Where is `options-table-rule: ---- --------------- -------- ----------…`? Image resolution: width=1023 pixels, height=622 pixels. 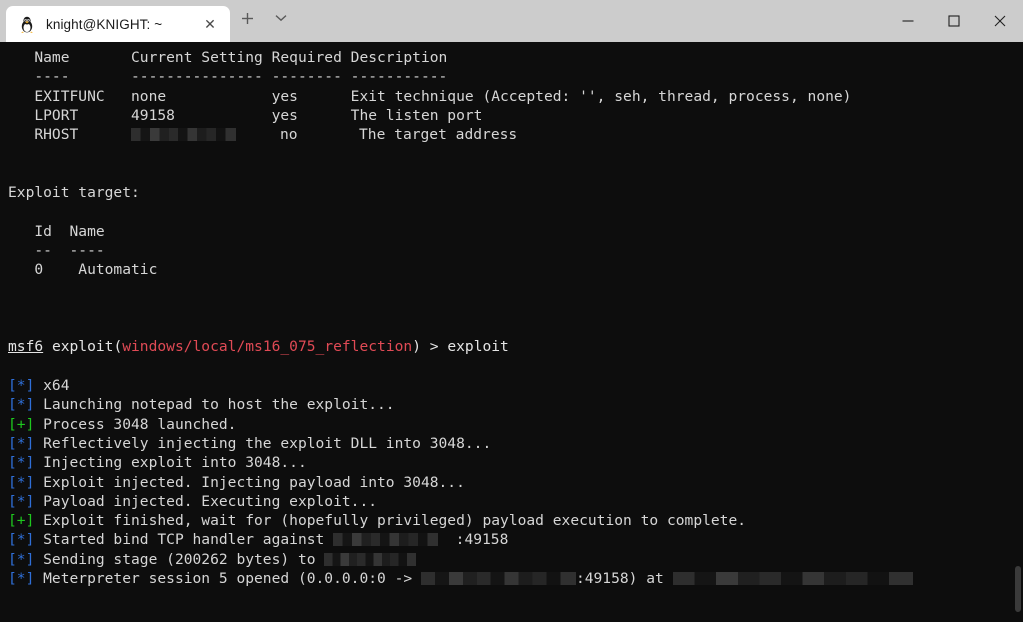 options-table-rule: ---- --------------- -------- ----------… is located at coordinates (228, 77).